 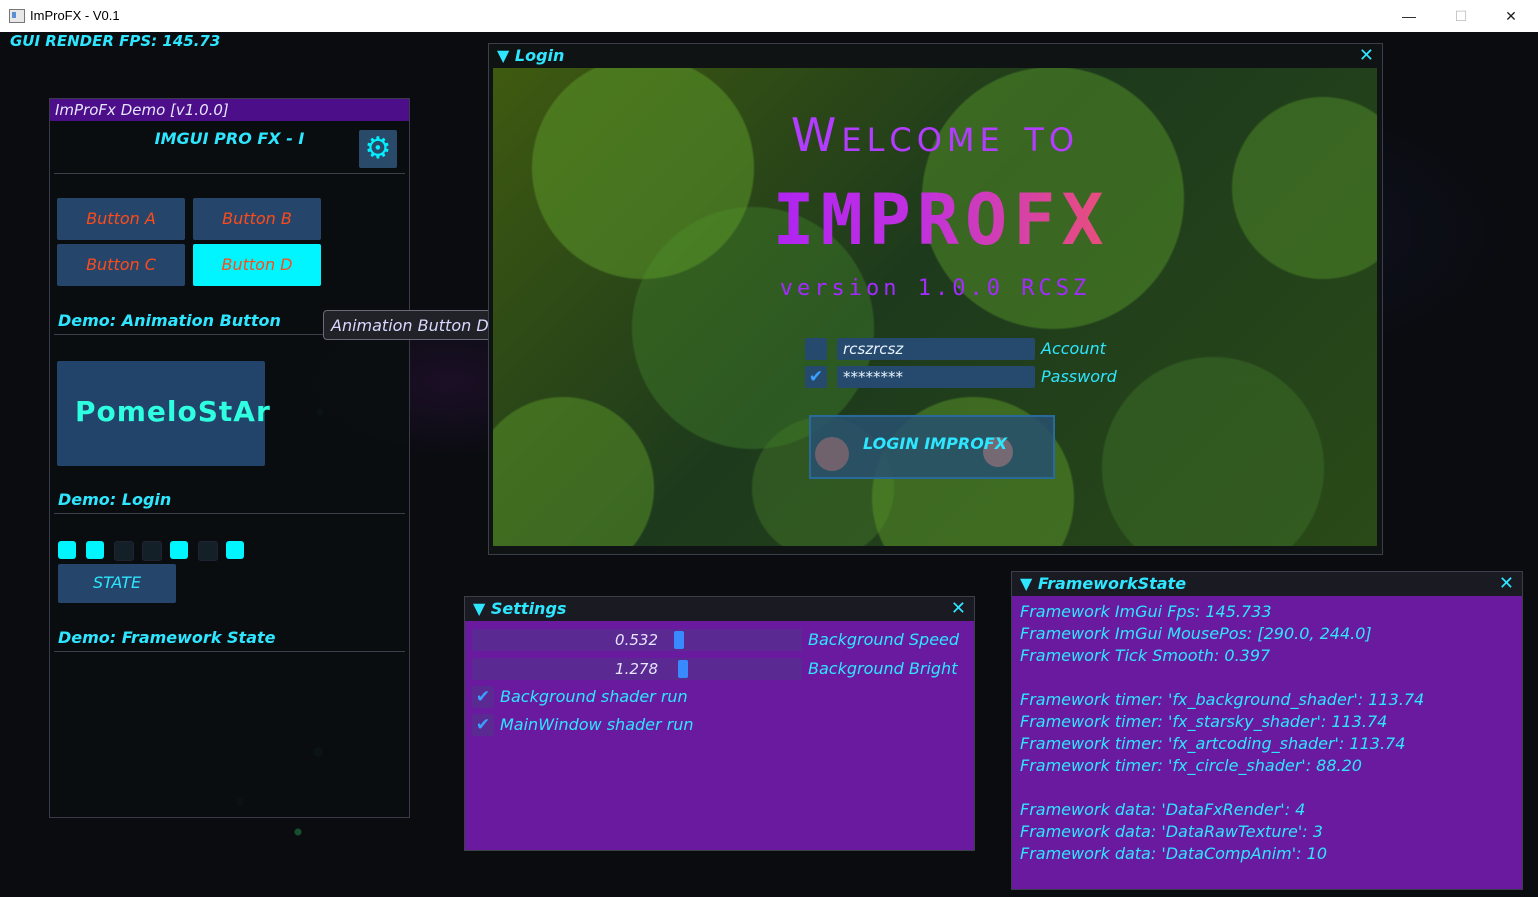 I want to click on slider-label: Background Speed, so click(x=884, y=639).